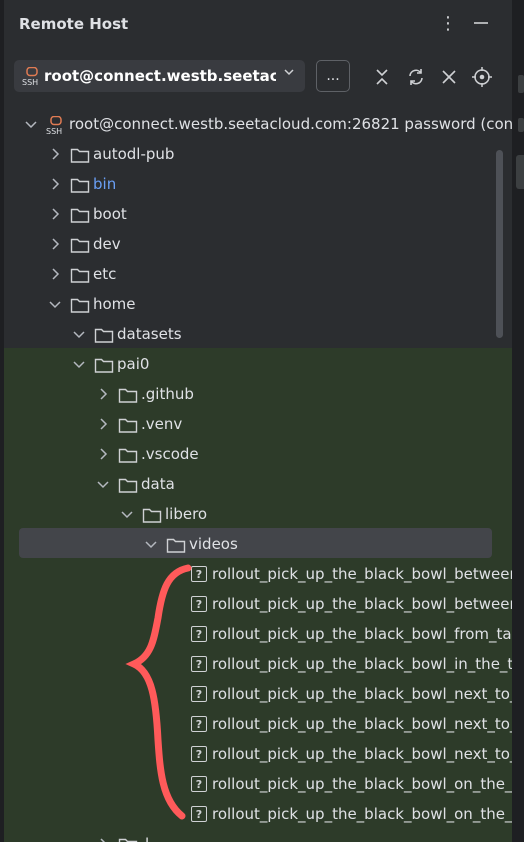 The height and width of the screenshot is (842, 524). What do you see at coordinates (258, 836) in the screenshot?
I see `tree-folder: l` at bounding box center [258, 836].